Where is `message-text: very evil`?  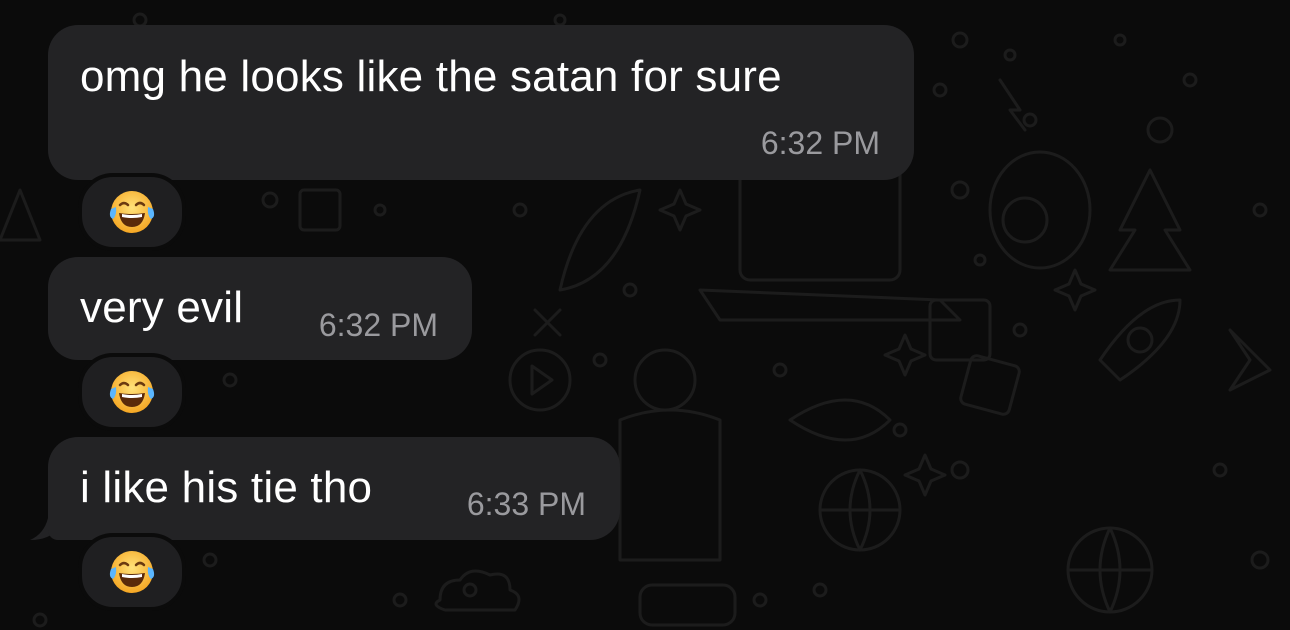
message-text: very evil is located at coordinates (162, 307).